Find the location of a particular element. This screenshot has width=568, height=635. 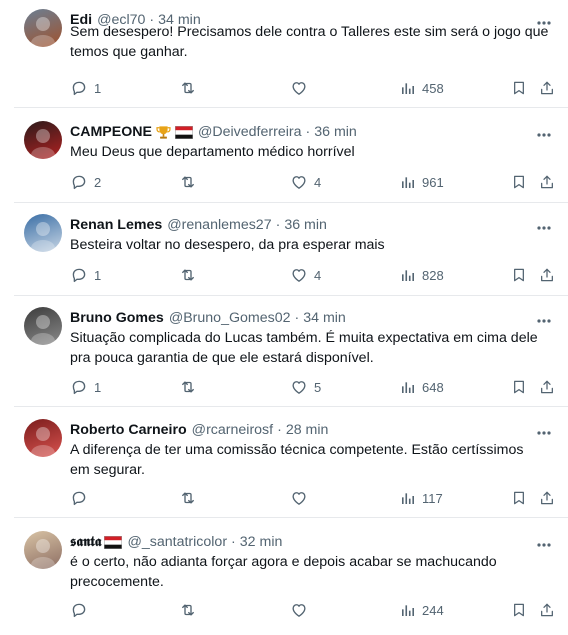

views-button: 961 is located at coordinates (422, 182).